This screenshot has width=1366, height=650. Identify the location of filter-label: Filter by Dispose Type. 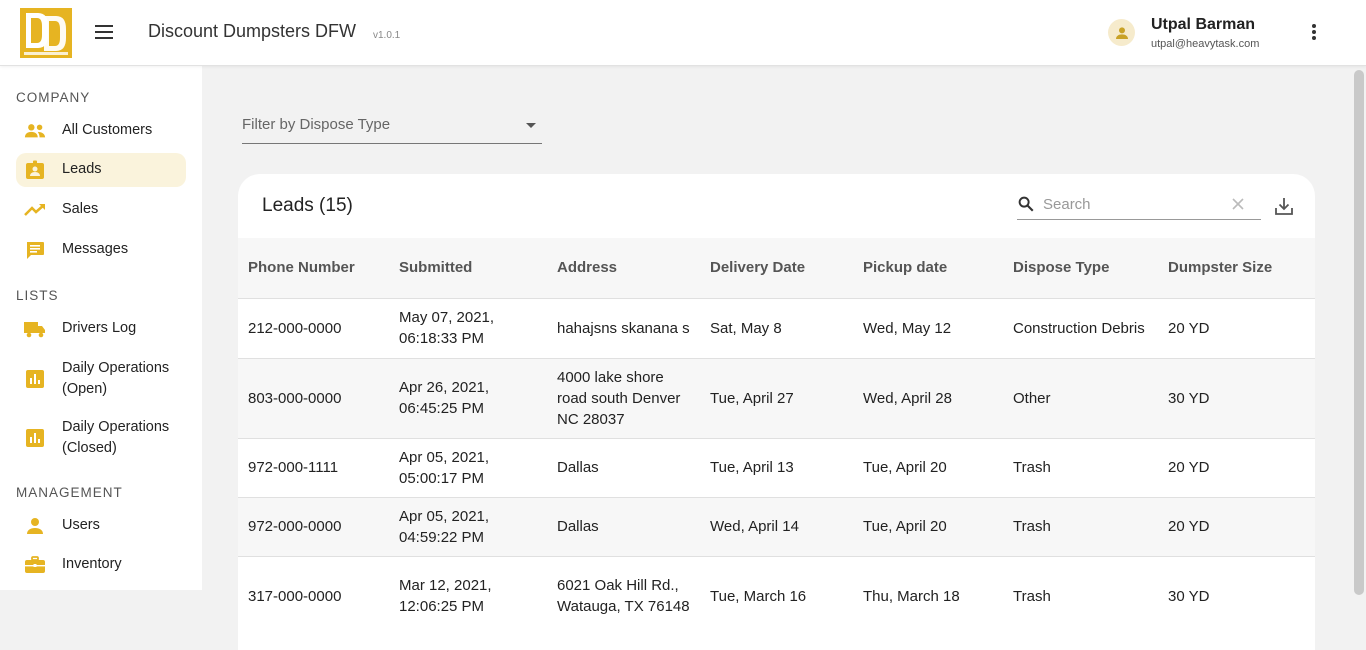
(316, 124).